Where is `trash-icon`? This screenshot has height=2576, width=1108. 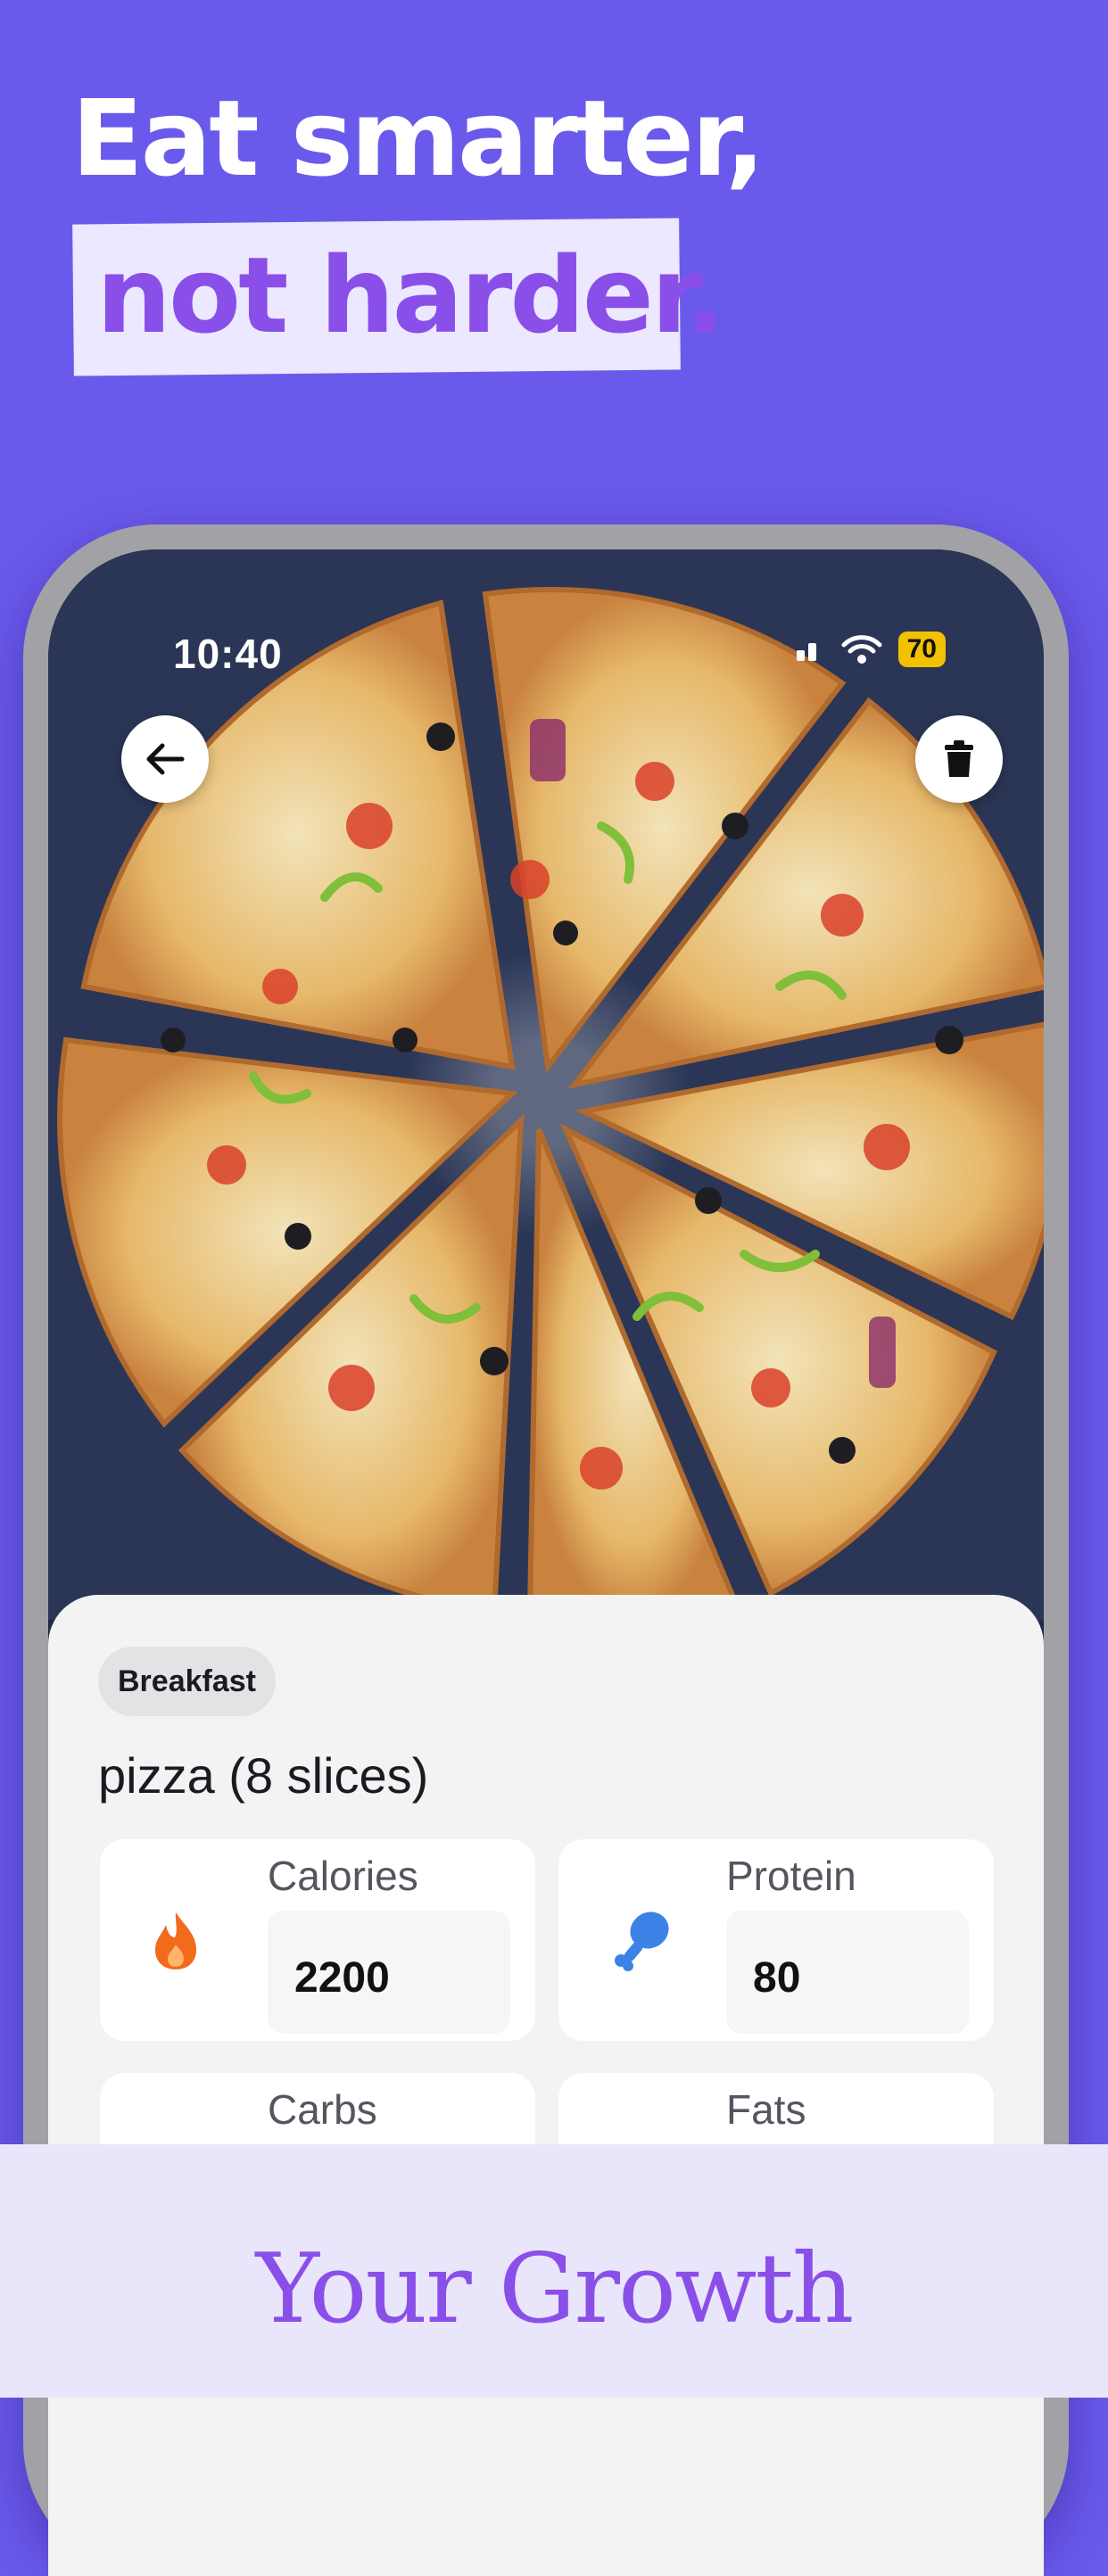 trash-icon is located at coordinates (959, 758).